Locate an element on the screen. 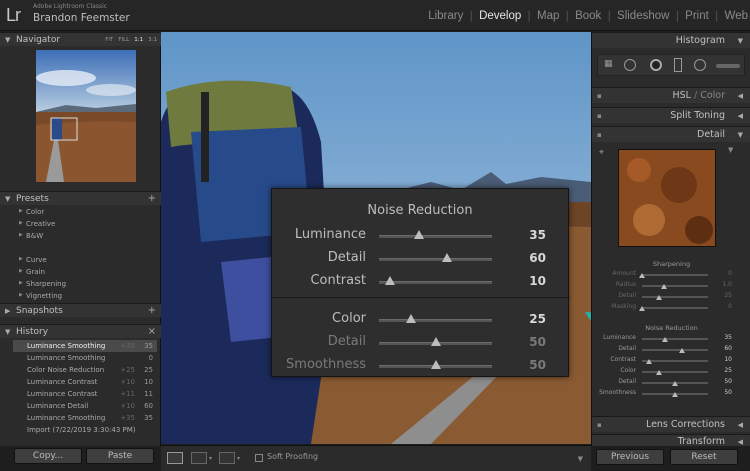  snapshots-header: ▶ Snapshots + is located at coordinates (80, 310).